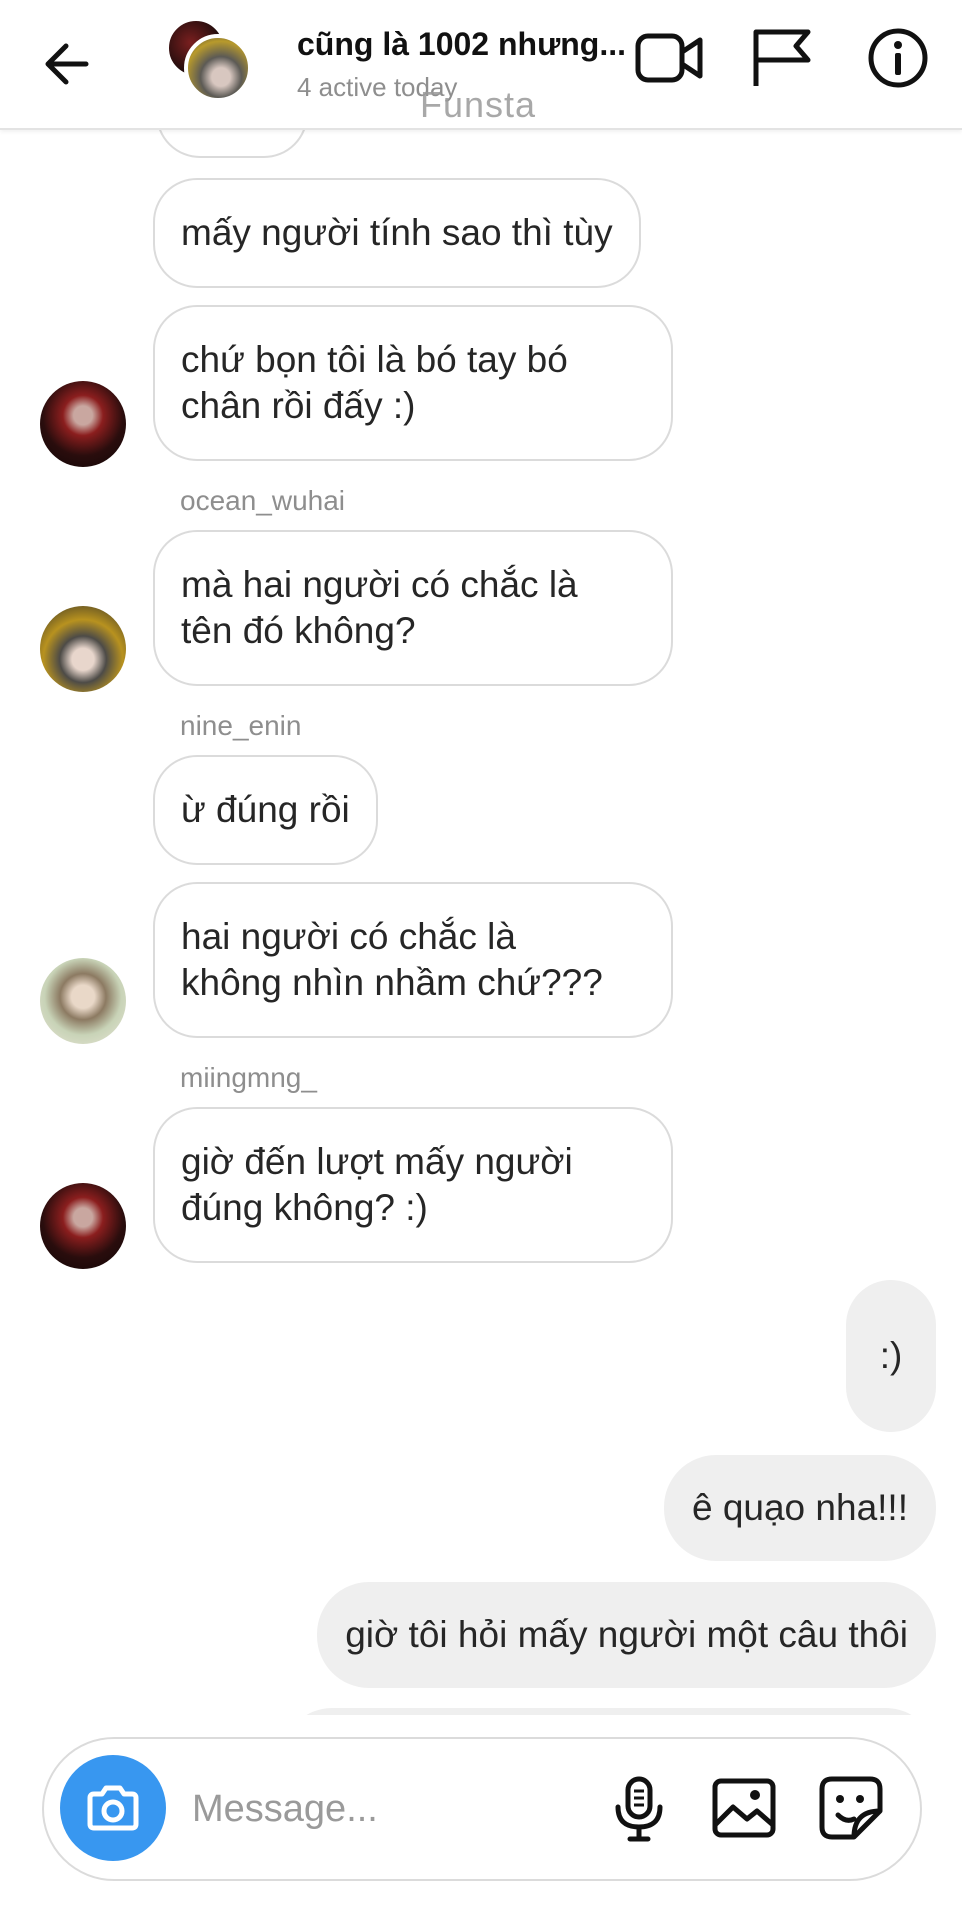 This screenshot has width=962, height=1920. I want to click on message-text: mấy người tính sao thì tùy, so click(397, 232).